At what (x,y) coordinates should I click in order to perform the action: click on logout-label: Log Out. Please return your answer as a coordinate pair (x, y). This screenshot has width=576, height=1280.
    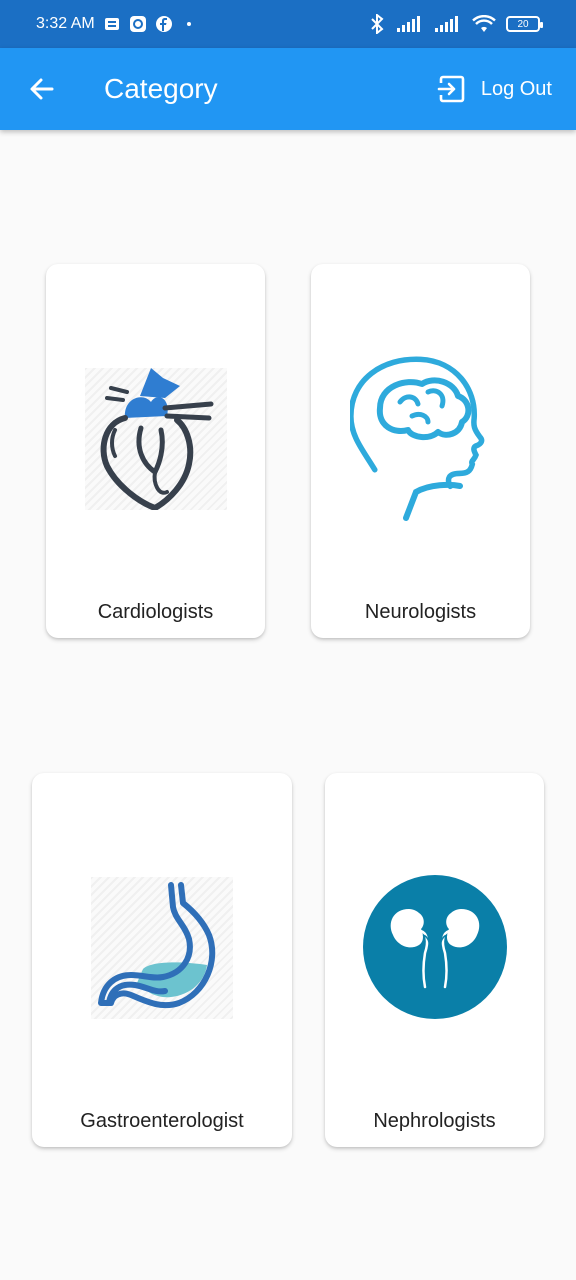
    Looking at the image, I should click on (516, 88).